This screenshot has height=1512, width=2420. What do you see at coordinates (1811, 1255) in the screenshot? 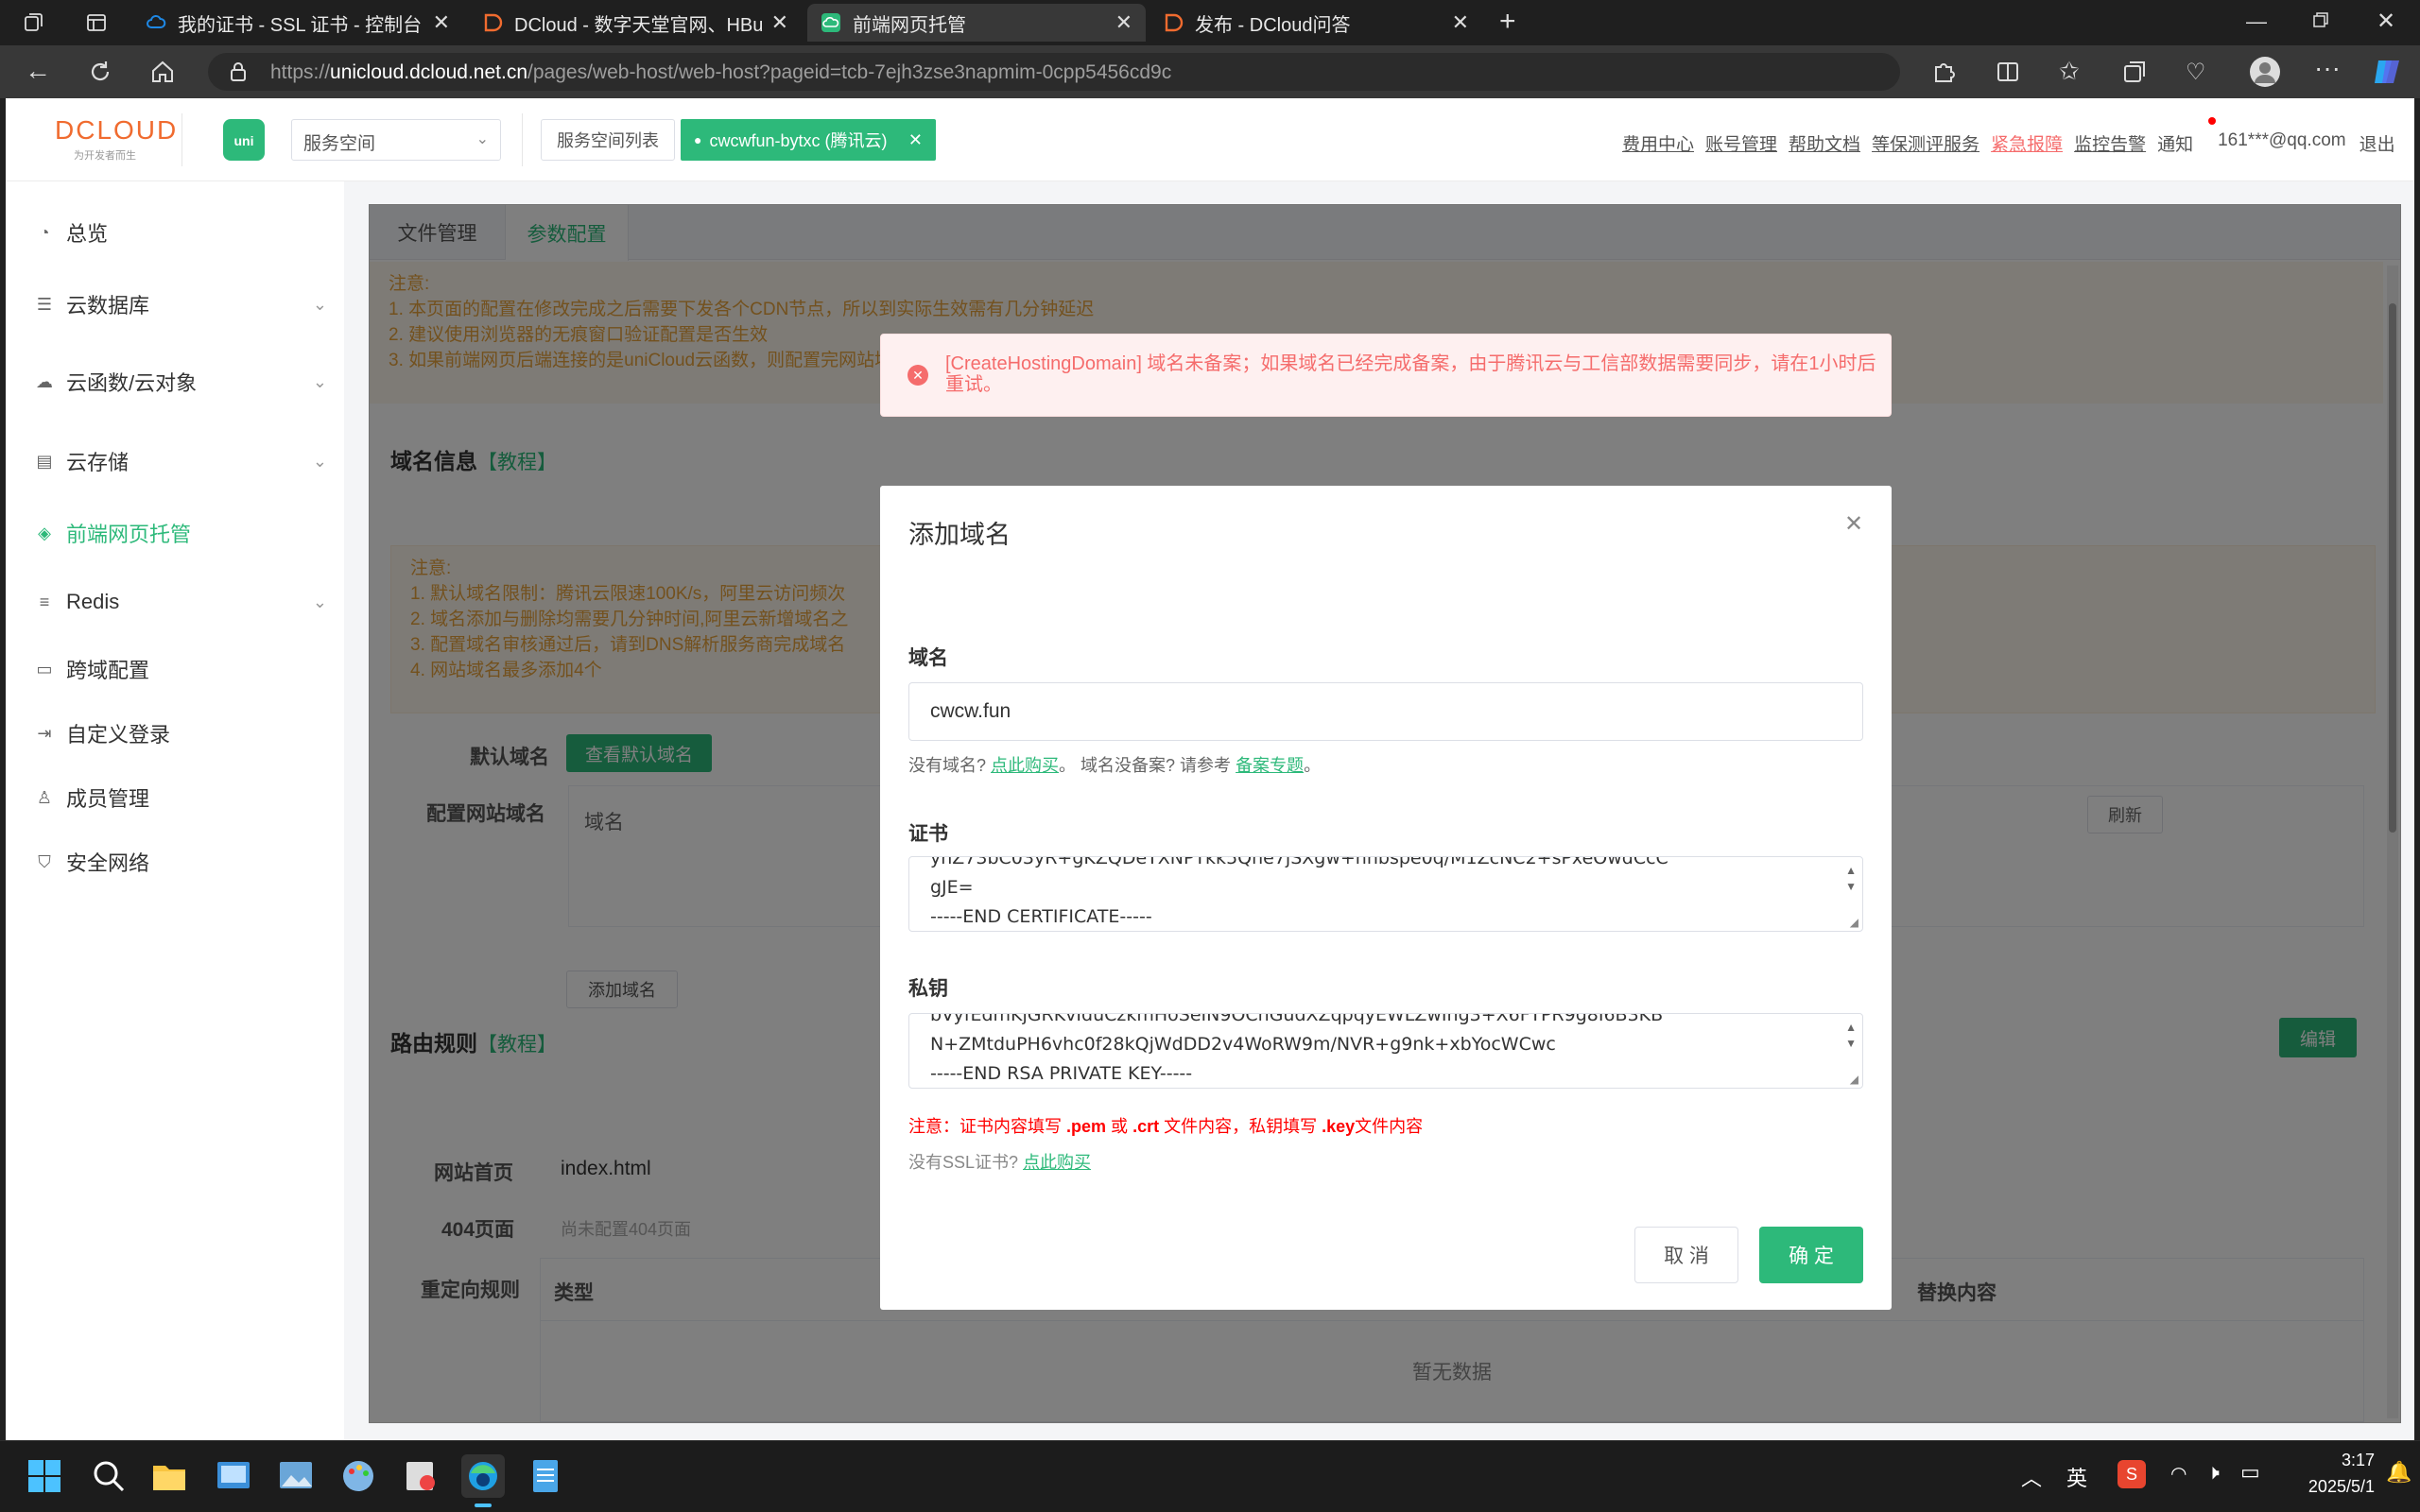
I see `confirm-button: 确 定` at bounding box center [1811, 1255].